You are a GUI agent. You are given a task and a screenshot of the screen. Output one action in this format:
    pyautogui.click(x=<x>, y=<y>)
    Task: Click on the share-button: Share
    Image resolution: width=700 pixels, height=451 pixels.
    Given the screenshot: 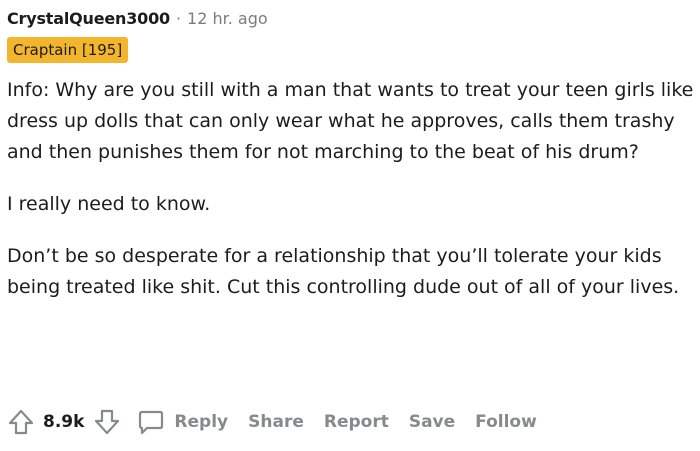 What is the action you would take?
    pyautogui.click(x=276, y=422)
    